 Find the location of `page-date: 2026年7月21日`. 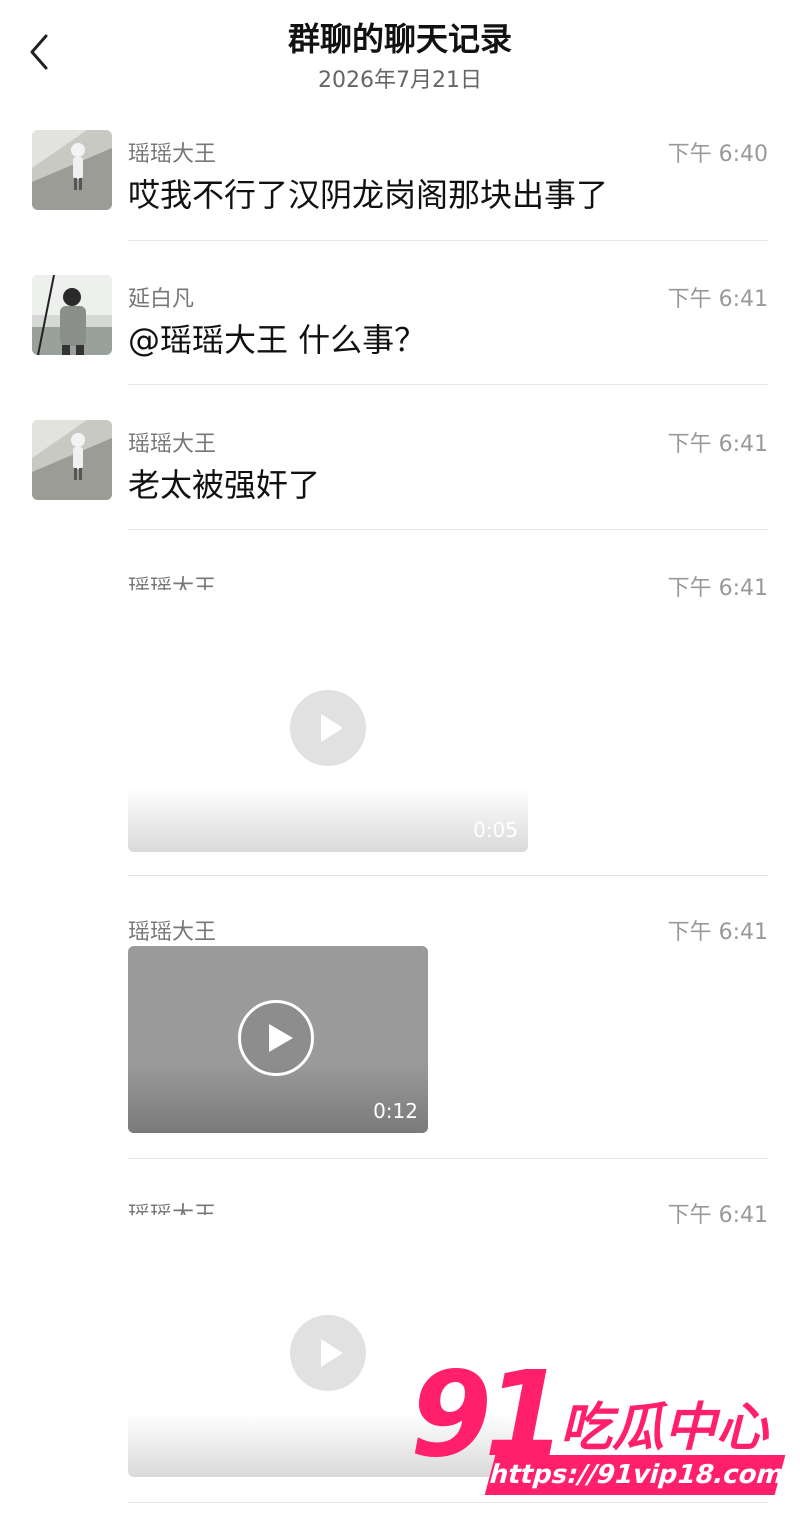

page-date: 2026年7月21日 is located at coordinates (400, 80).